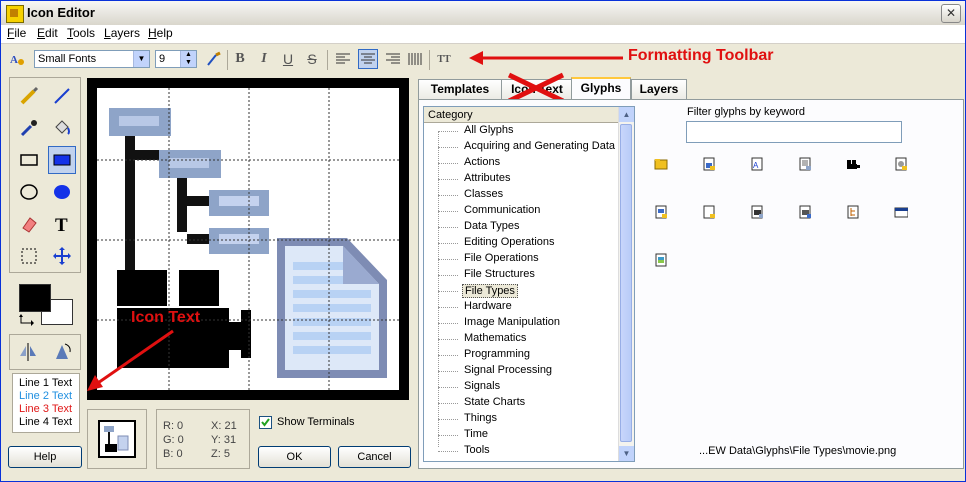  Describe the element at coordinates (757, 212) in the screenshot. I see `glyph-doc-binary-icon` at that location.